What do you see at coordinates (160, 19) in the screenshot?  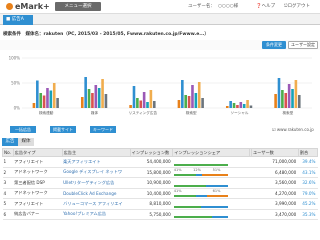 I see `tab-bar: ■ 広告A` at bounding box center [160, 19].